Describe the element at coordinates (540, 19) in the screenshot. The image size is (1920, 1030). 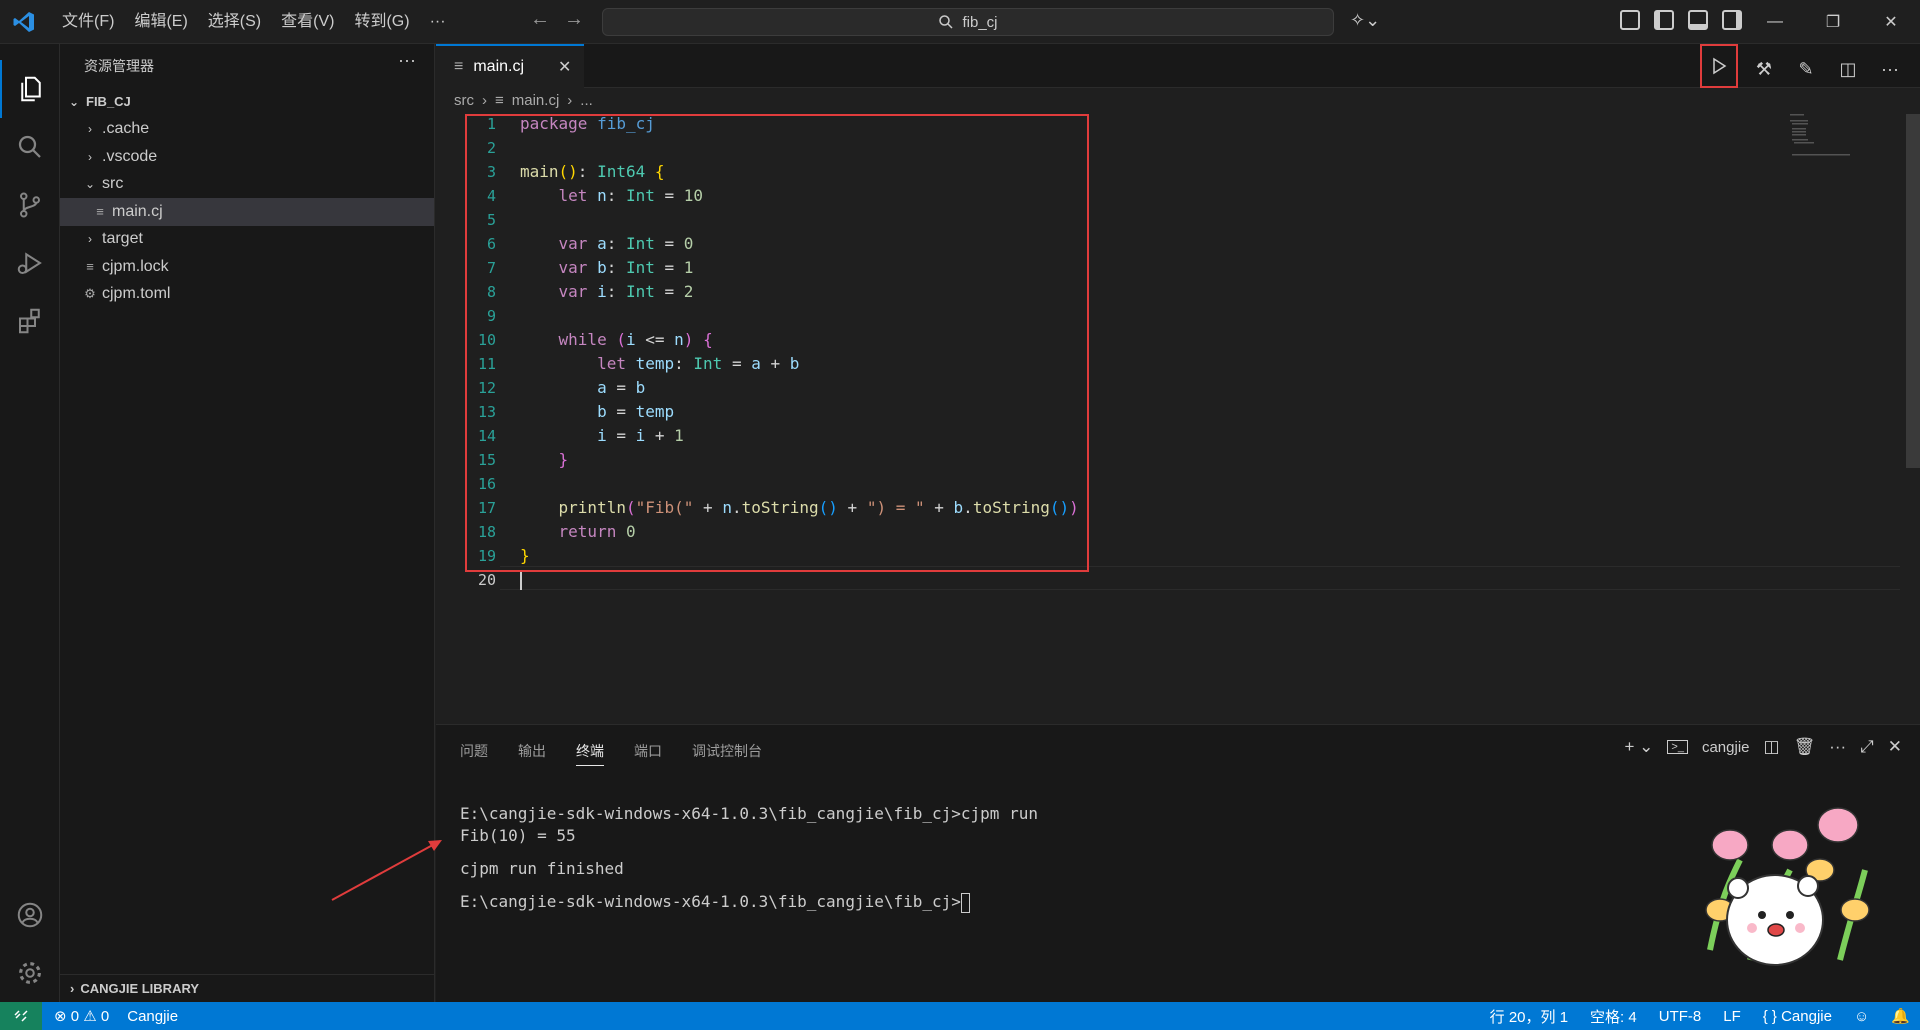
I see `back-arrow-icon: ←` at that location.